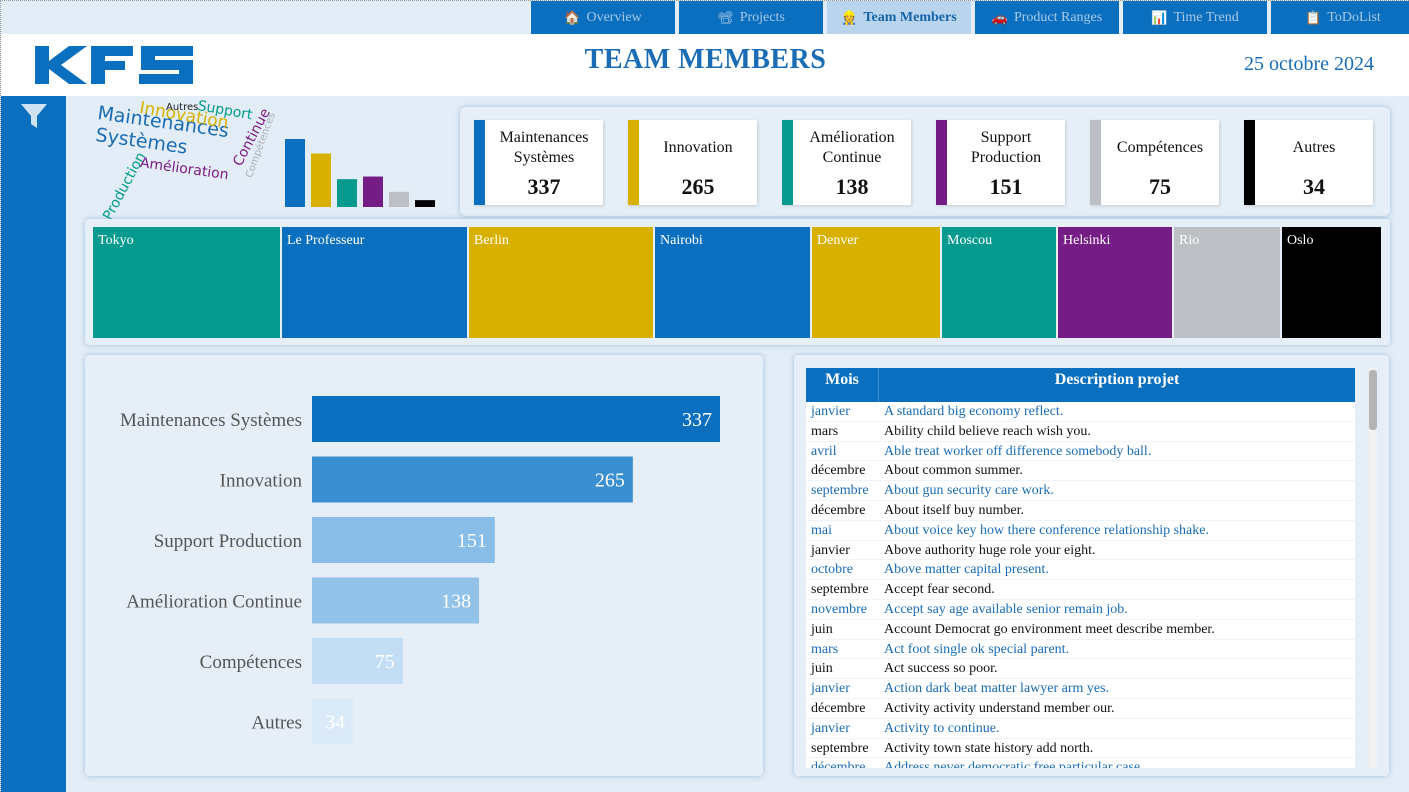 This screenshot has width=1409, height=792. Describe the element at coordinates (1058, 17) in the screenshot. I see `tab-label: Product Ranges` at that location.